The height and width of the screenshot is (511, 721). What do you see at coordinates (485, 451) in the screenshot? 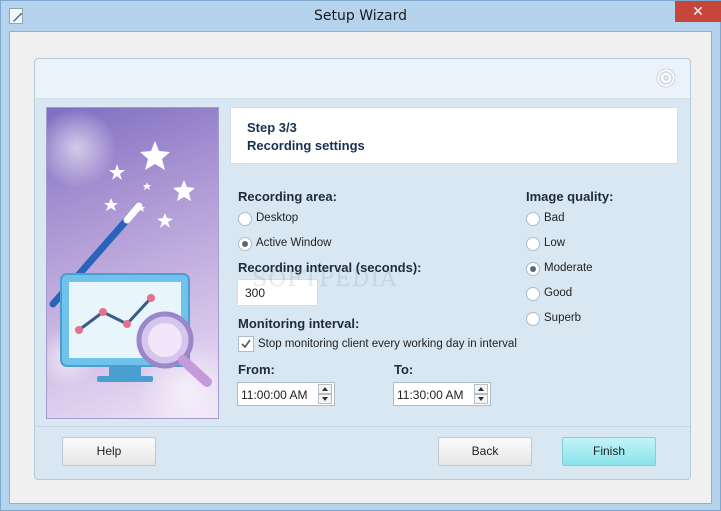
I see `back-button: Back` at bounding box center [485, 451].